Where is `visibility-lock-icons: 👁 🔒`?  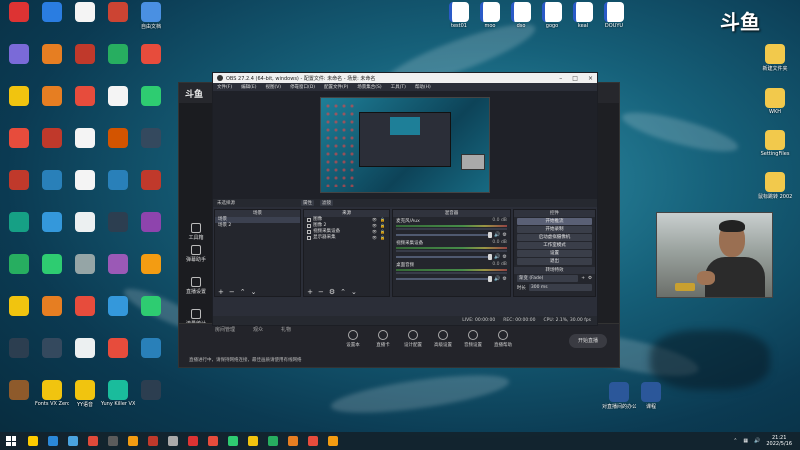 visibility-lock-icons: 👁 🔒 is located at coordinates (379, 238).